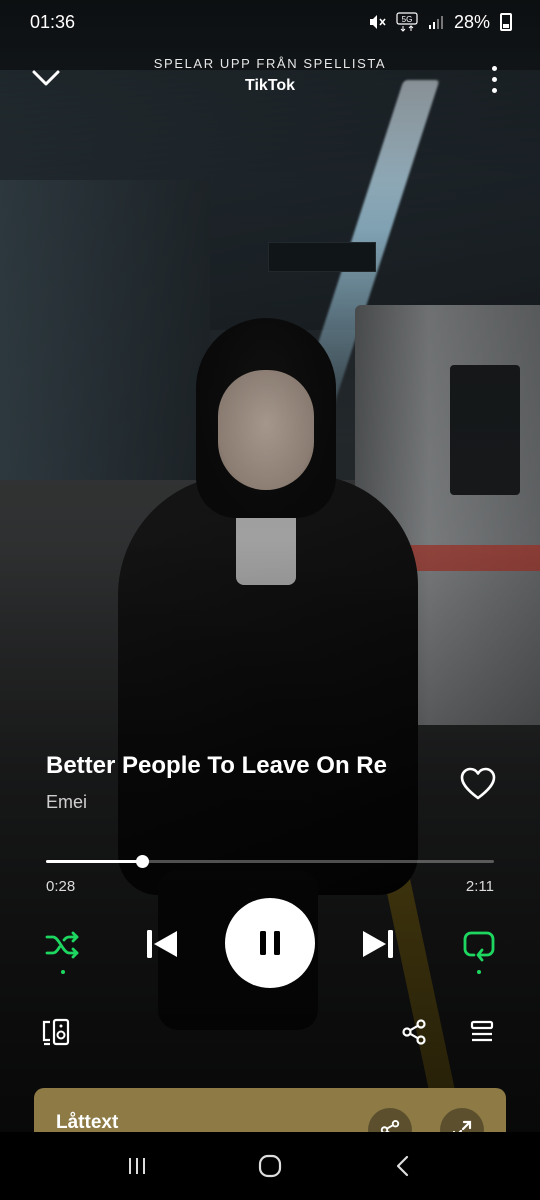 Image resolution: width=540 pixels, height=1200 pixels. I want to click on next-button, so click(378, 944).